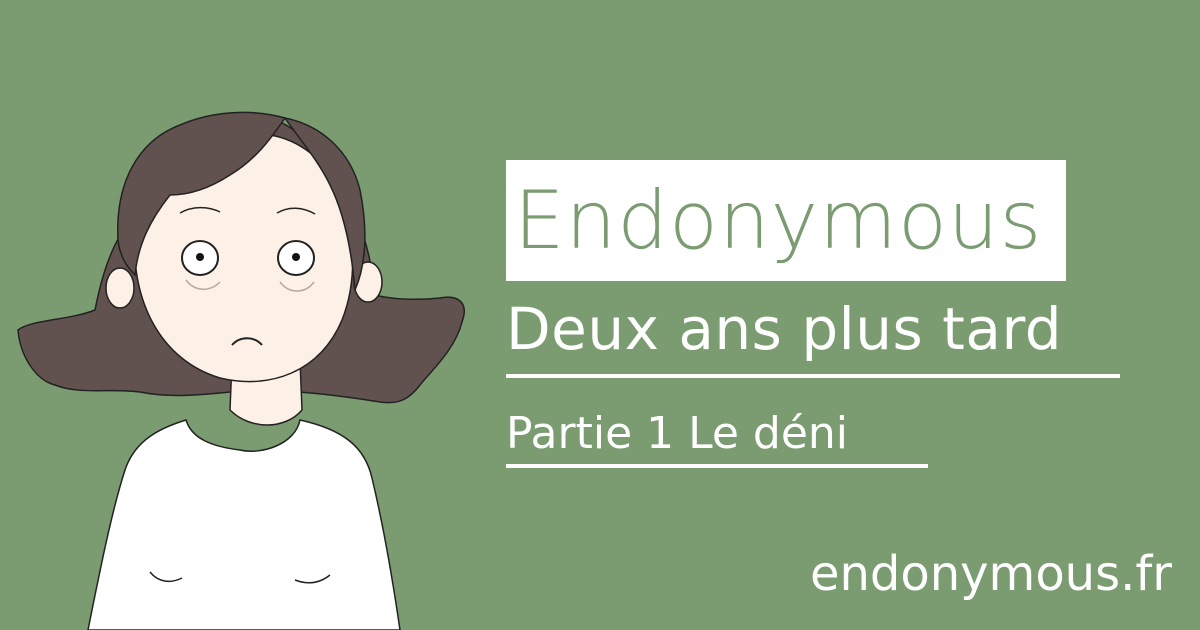 The width and height of the screenshot is (1200, 630). What do you see at coordinates (200, 257) in the screenshot?
I see `left-pupil` at bounding box center [200, 257].